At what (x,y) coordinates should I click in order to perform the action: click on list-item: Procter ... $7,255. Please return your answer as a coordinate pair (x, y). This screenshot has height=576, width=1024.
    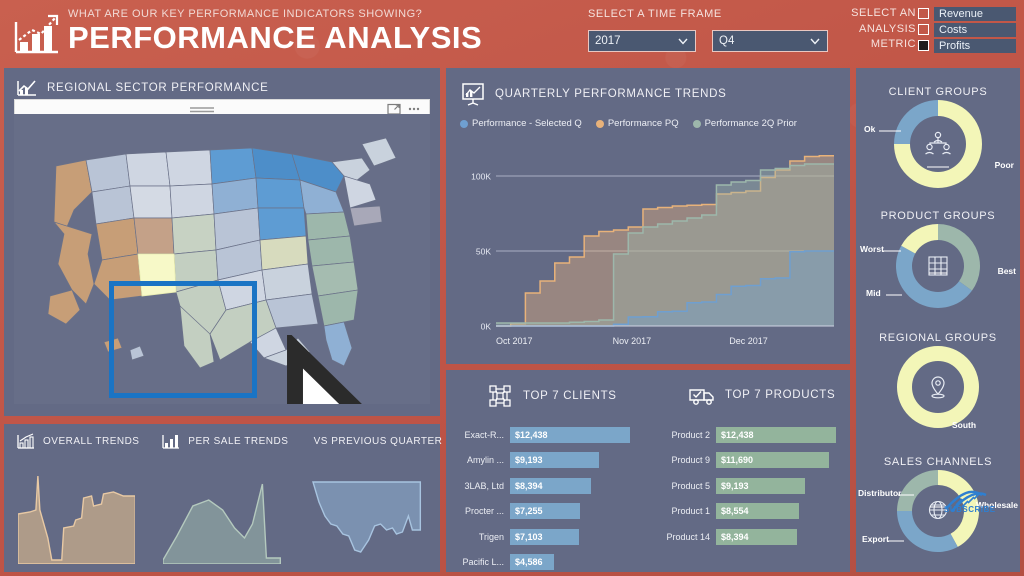
    Looking at the image, I should click on (547, 512).